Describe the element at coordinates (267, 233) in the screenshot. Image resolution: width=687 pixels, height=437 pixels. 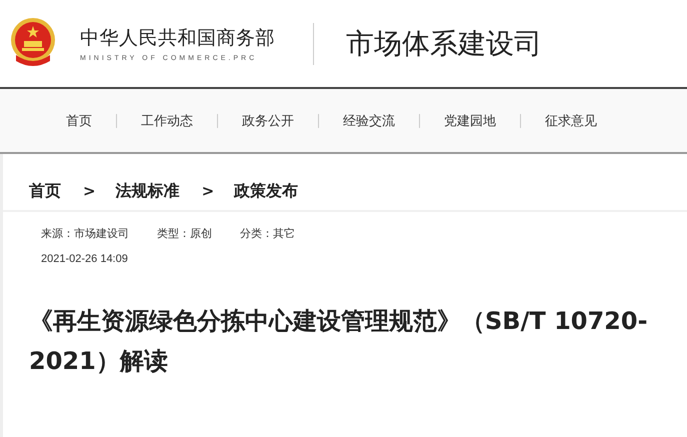
I see `meta-field: 分类：其它` at that location.